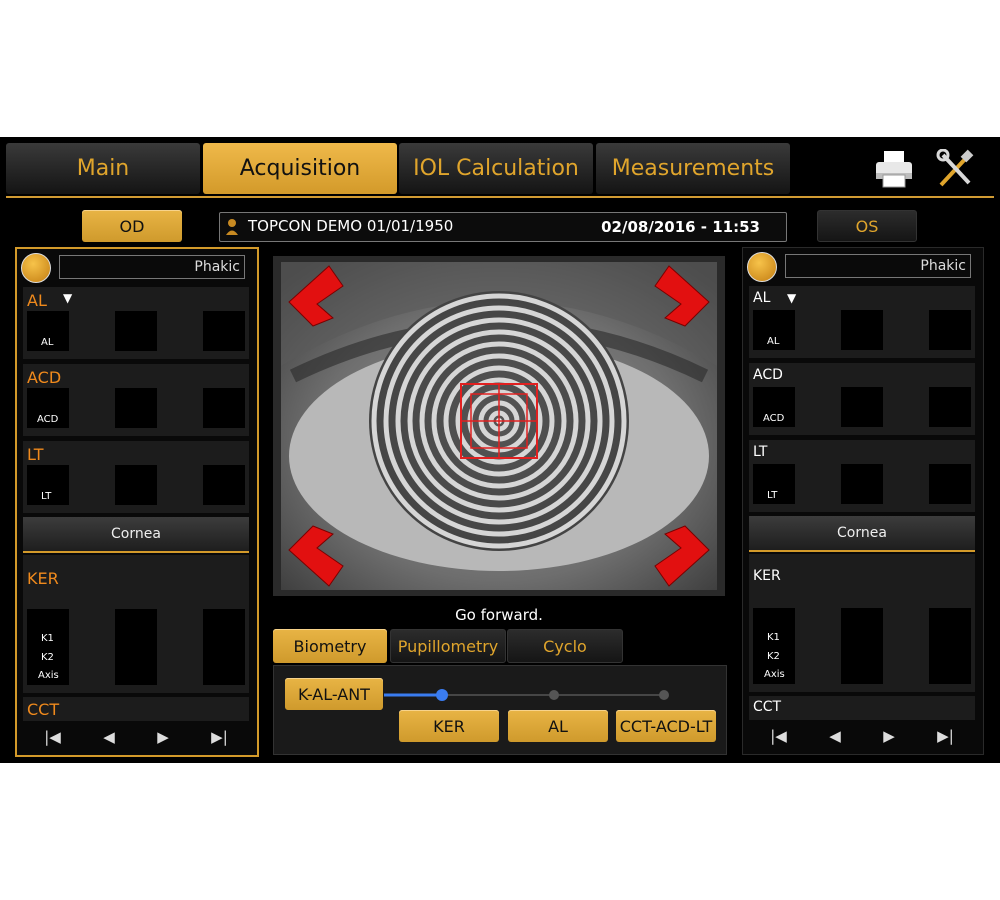 The width and height of the screenshot is (1000, 900). What do you see at coordinates (565, 646) in the screenshot?
I see `tab-cyclo: Cyclo` at bounding box center [565, 646].